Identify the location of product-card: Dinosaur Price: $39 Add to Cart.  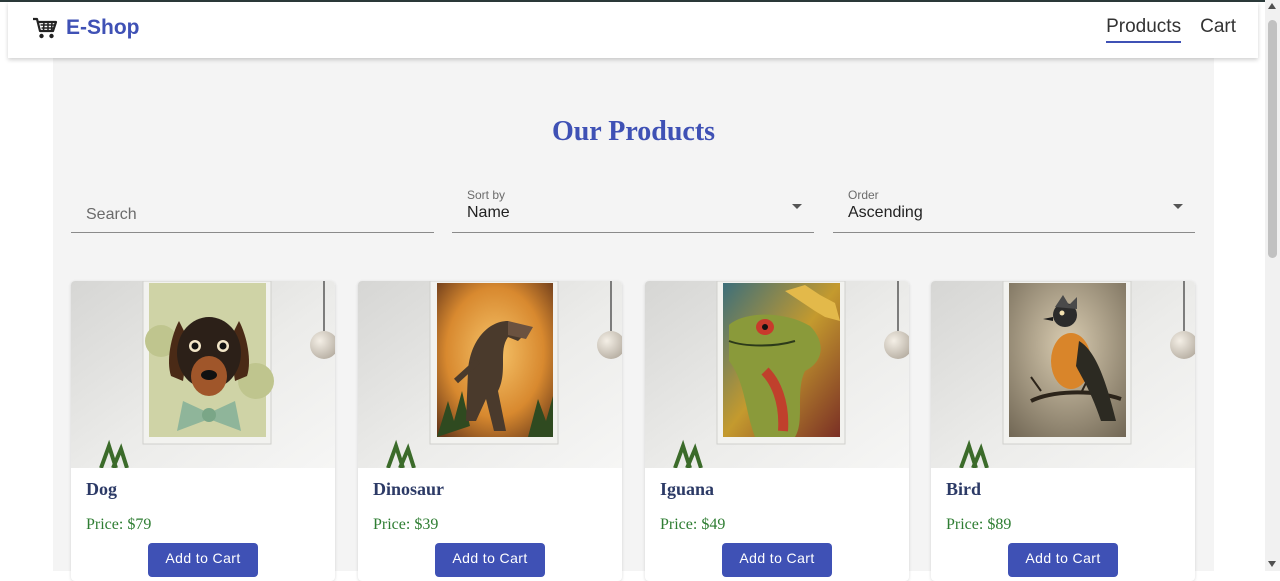
(490, 431).